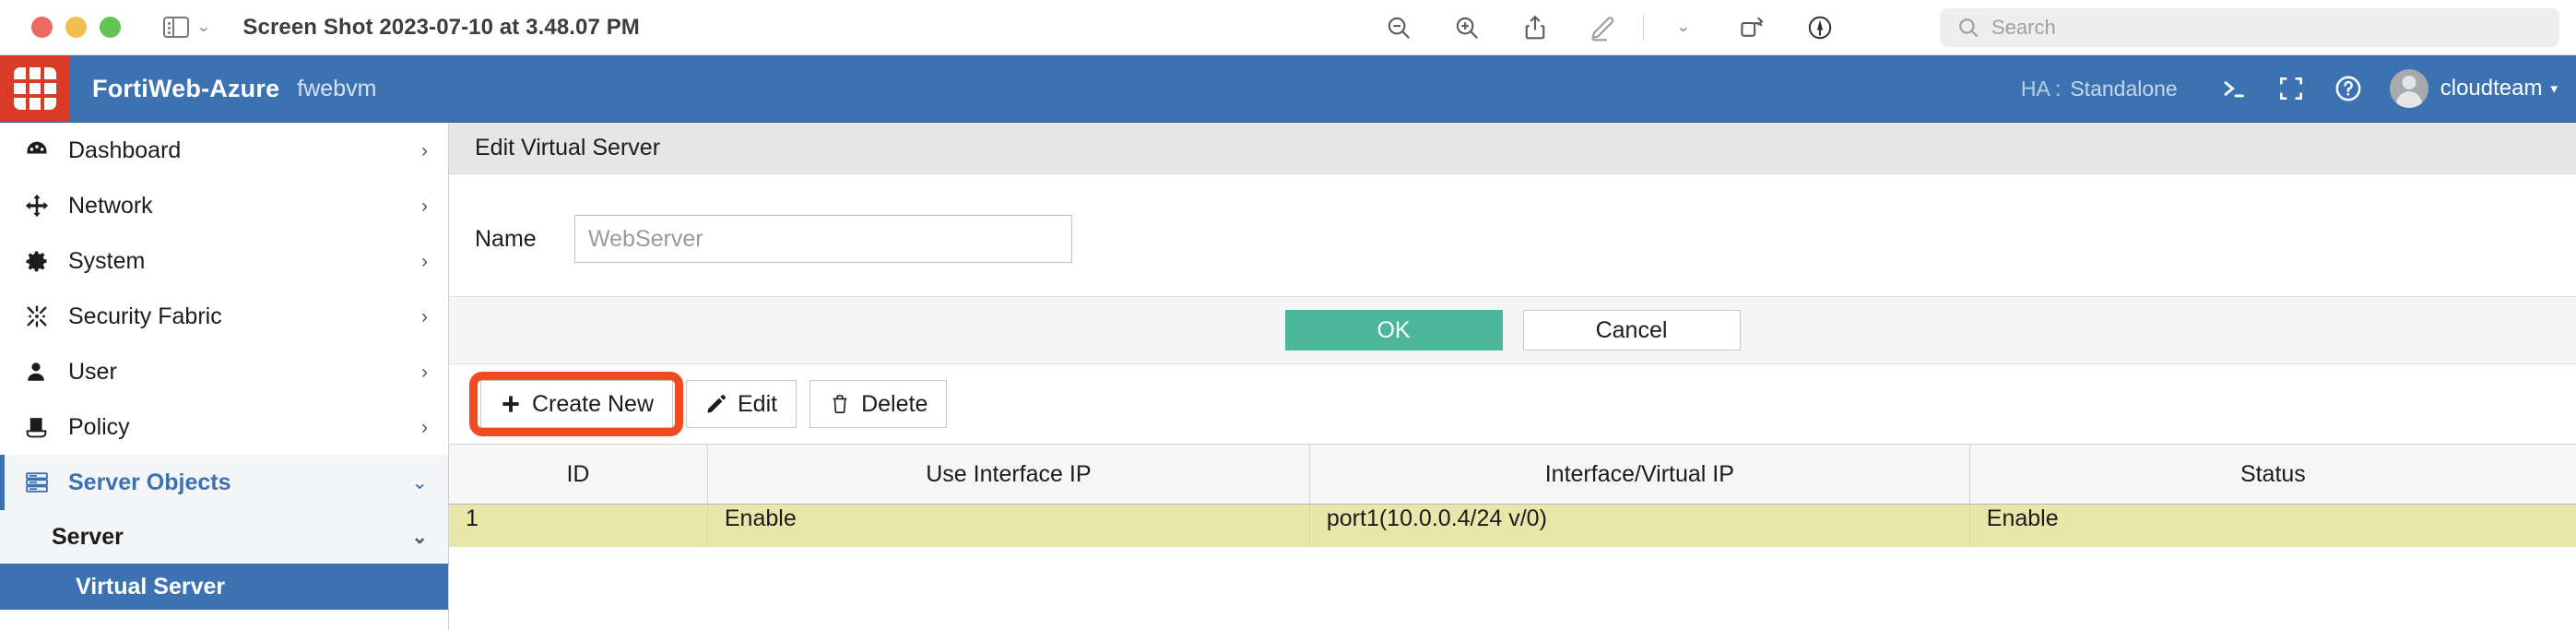  I want to click on markup-dropdown-button: ⌄, so click(1683, 27).